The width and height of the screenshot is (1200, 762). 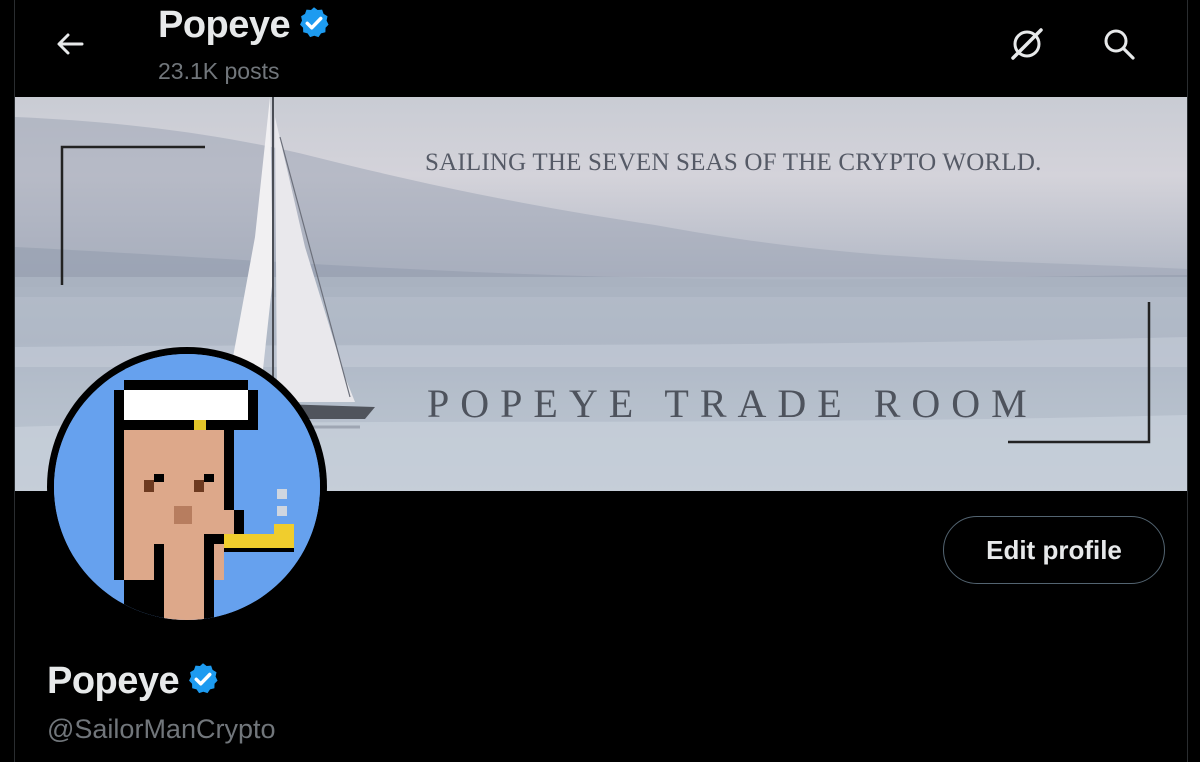 What do you see at coordinates (161, 729) in the screenshot?
I see `profile-handle: @SailorManCrypto` at bounding box center [161, 729].